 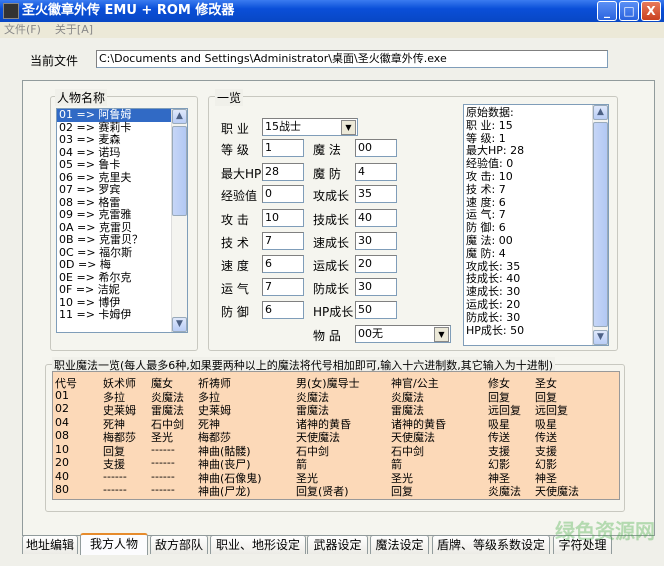 I want to click on stat-label: 运 气, so click(x=235, y=289).